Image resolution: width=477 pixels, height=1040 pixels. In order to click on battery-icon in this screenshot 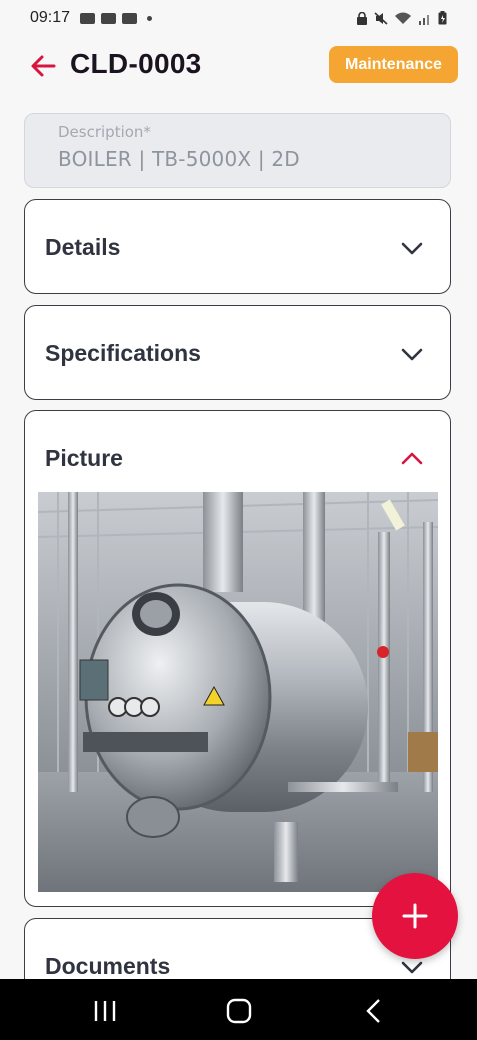, I will do `click(442, 18)`.